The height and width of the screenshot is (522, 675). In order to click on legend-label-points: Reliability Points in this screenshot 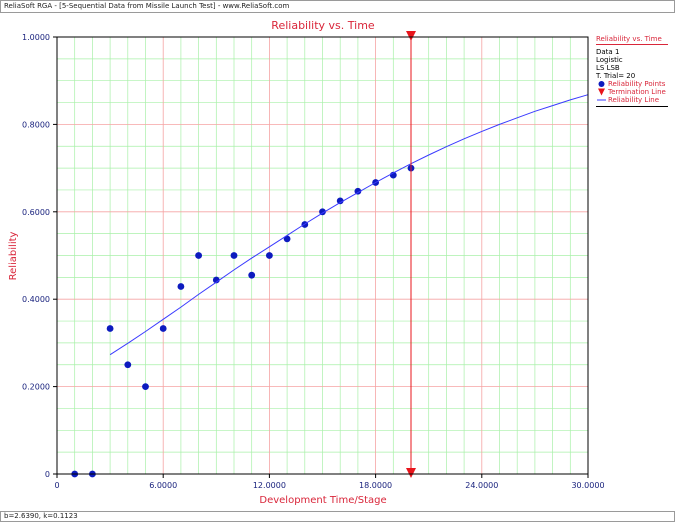, I will do `click(637, 84)`.